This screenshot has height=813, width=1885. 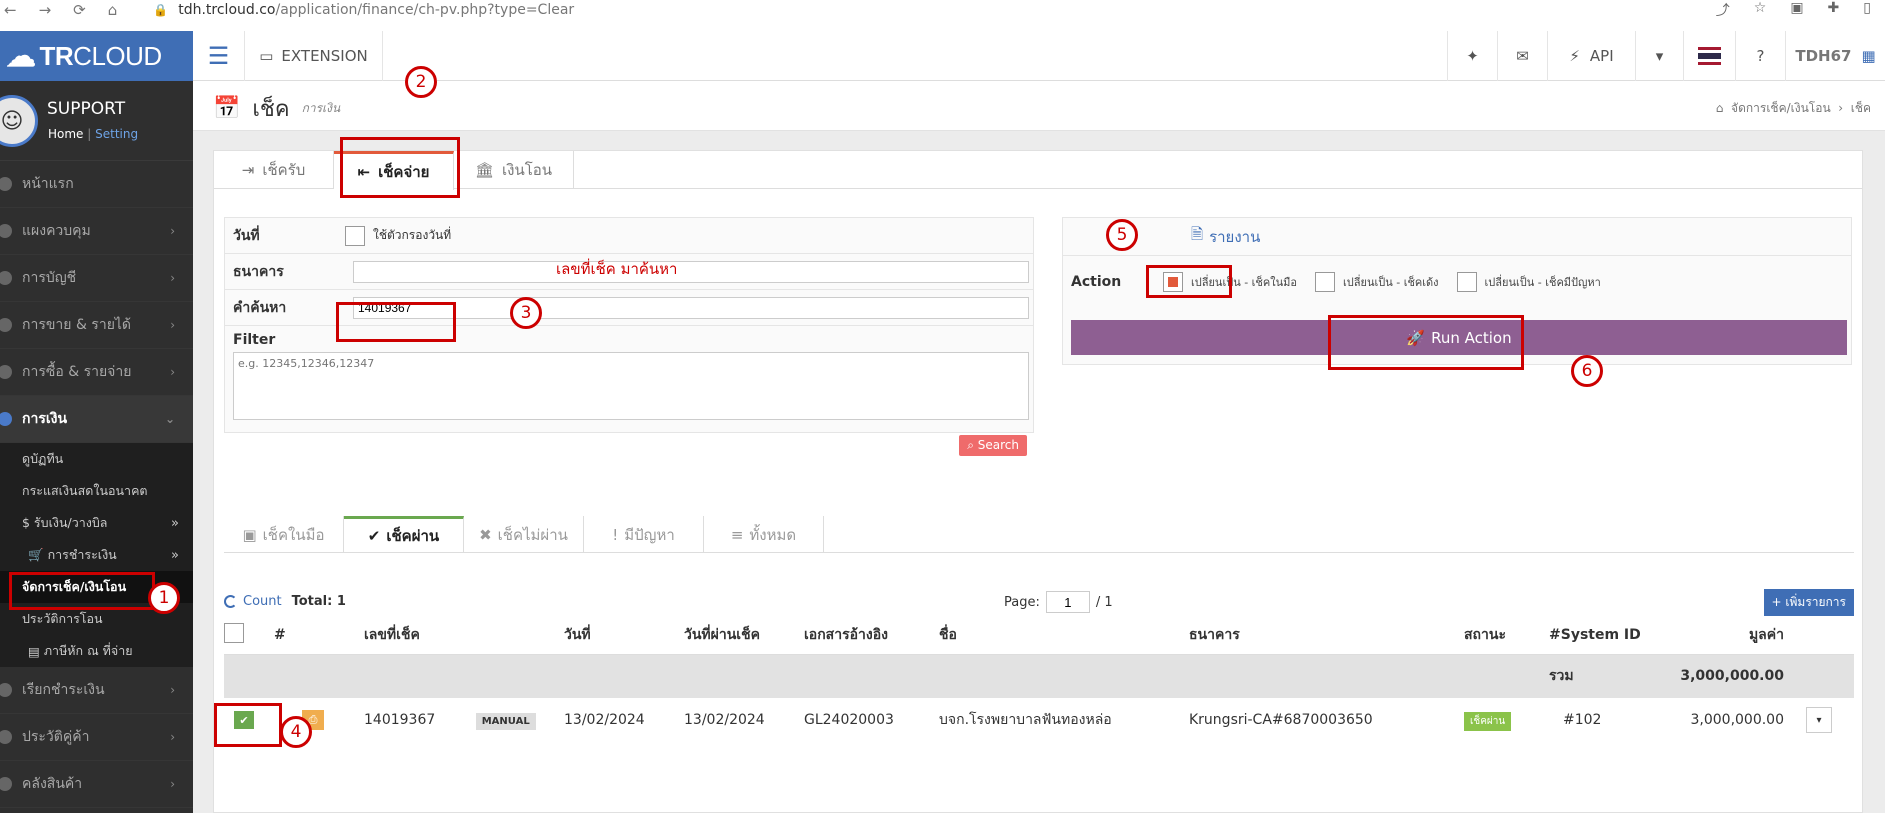 What do you see at coordinates (1808, 602) in the screenshot?
I see `add-item-button: + เพิ่มรายการ` at bounding box center [1808, 602].